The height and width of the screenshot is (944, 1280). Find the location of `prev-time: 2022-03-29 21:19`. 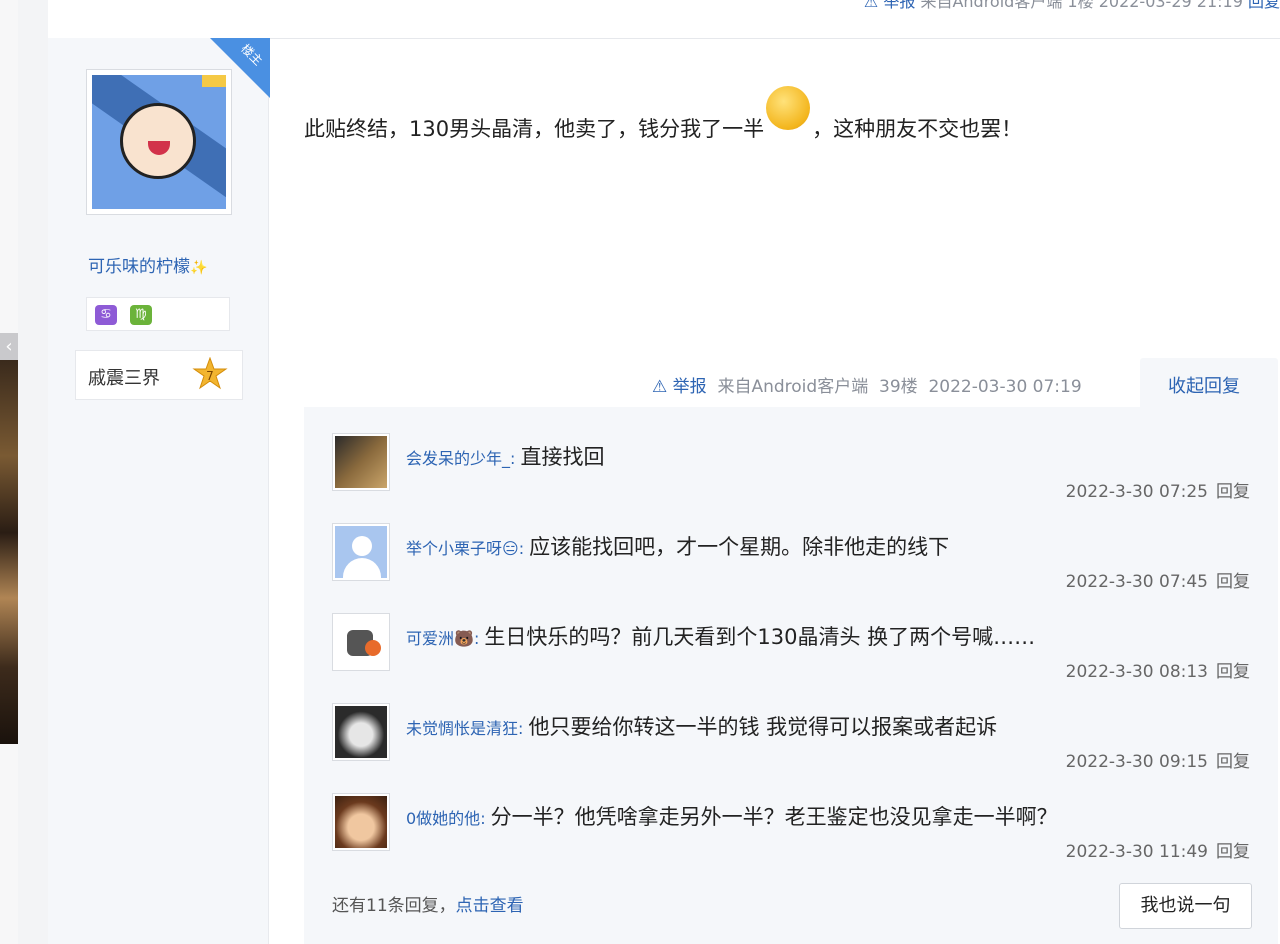

prev-time: 2022-03-29 21:19 is located at coordinates (1170, 5).